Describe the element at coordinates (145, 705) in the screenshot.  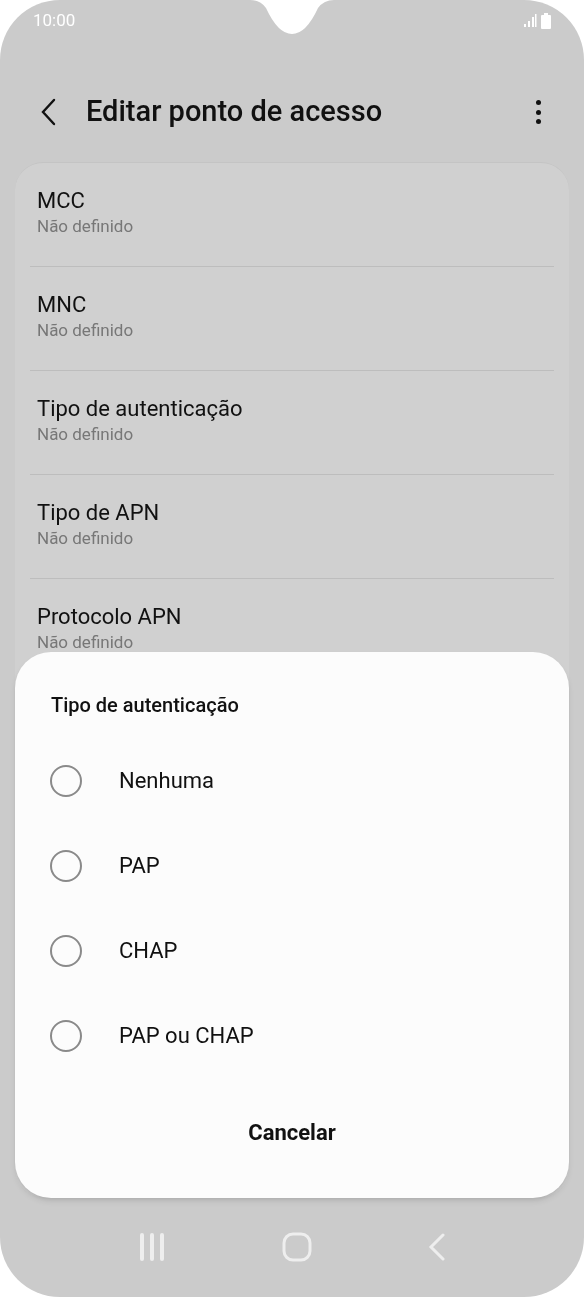
I see `dialog-title: Tipo de autenticação` at that location.